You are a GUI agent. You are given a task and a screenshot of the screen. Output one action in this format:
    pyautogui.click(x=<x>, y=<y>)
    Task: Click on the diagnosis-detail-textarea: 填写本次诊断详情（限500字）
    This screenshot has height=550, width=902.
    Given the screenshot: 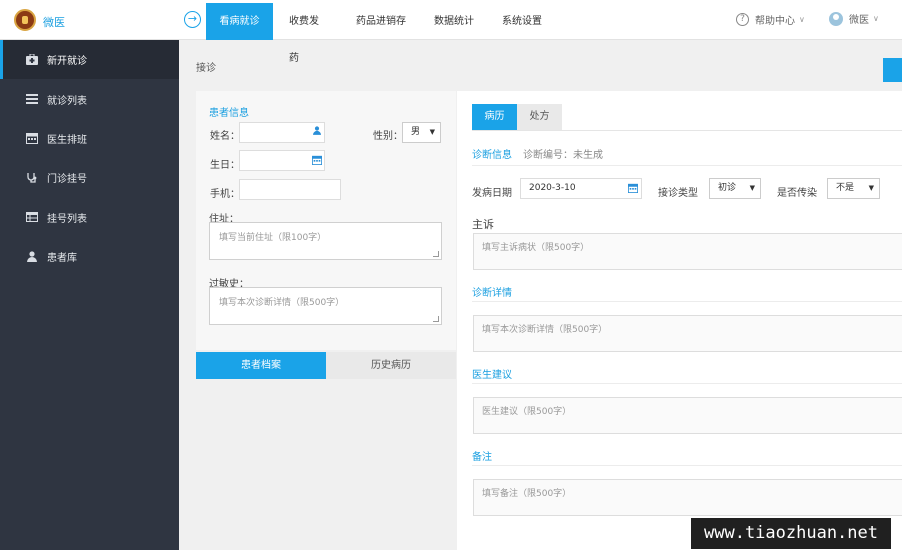 What is the action you would take?
    pyautogui.click(x=687, y=333)
    